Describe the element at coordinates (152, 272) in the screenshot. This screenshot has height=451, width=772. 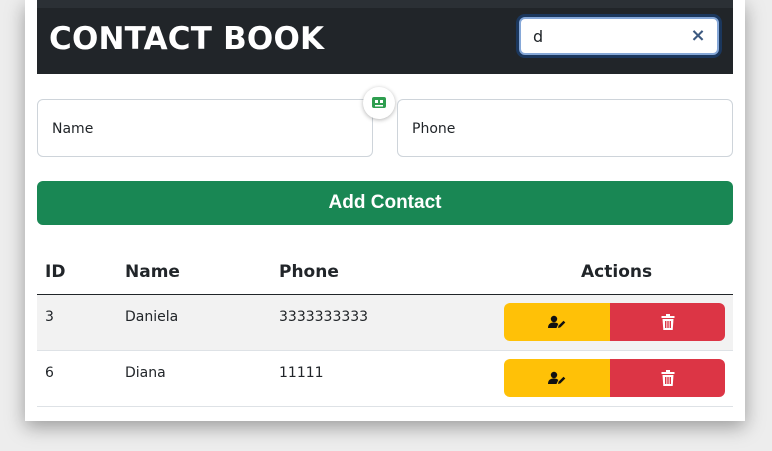
I see `column-header-name: Name` at that location.